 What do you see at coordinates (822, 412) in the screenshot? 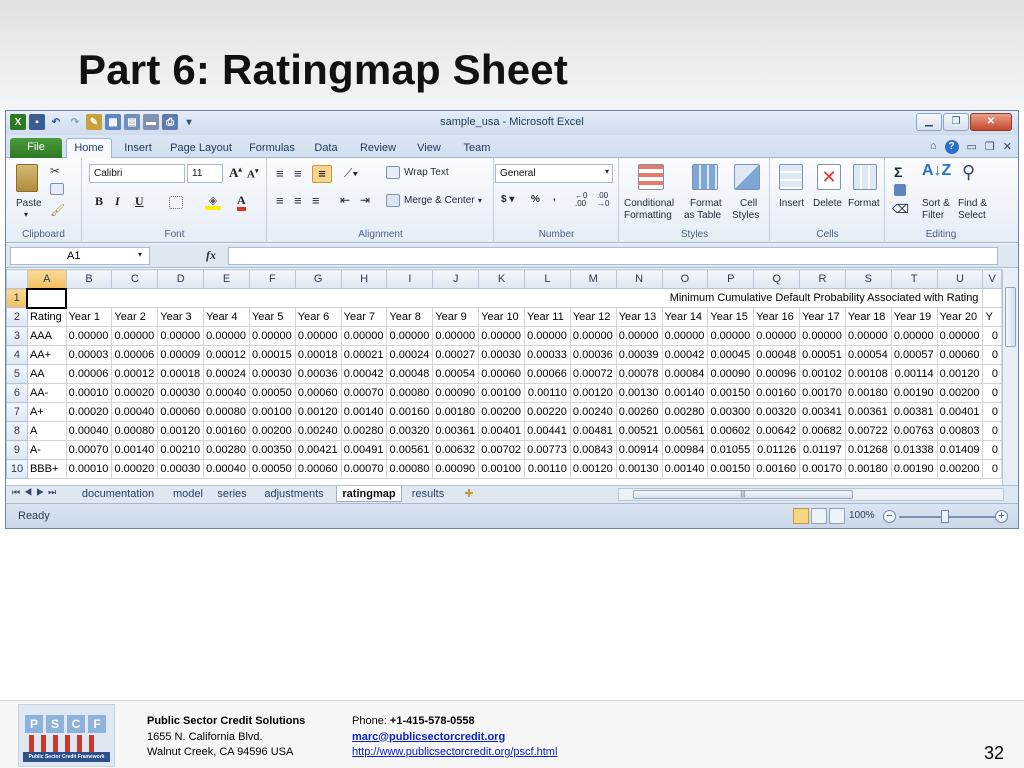
I see `table-cell: 0.00341` at bounding box center [822, 412].